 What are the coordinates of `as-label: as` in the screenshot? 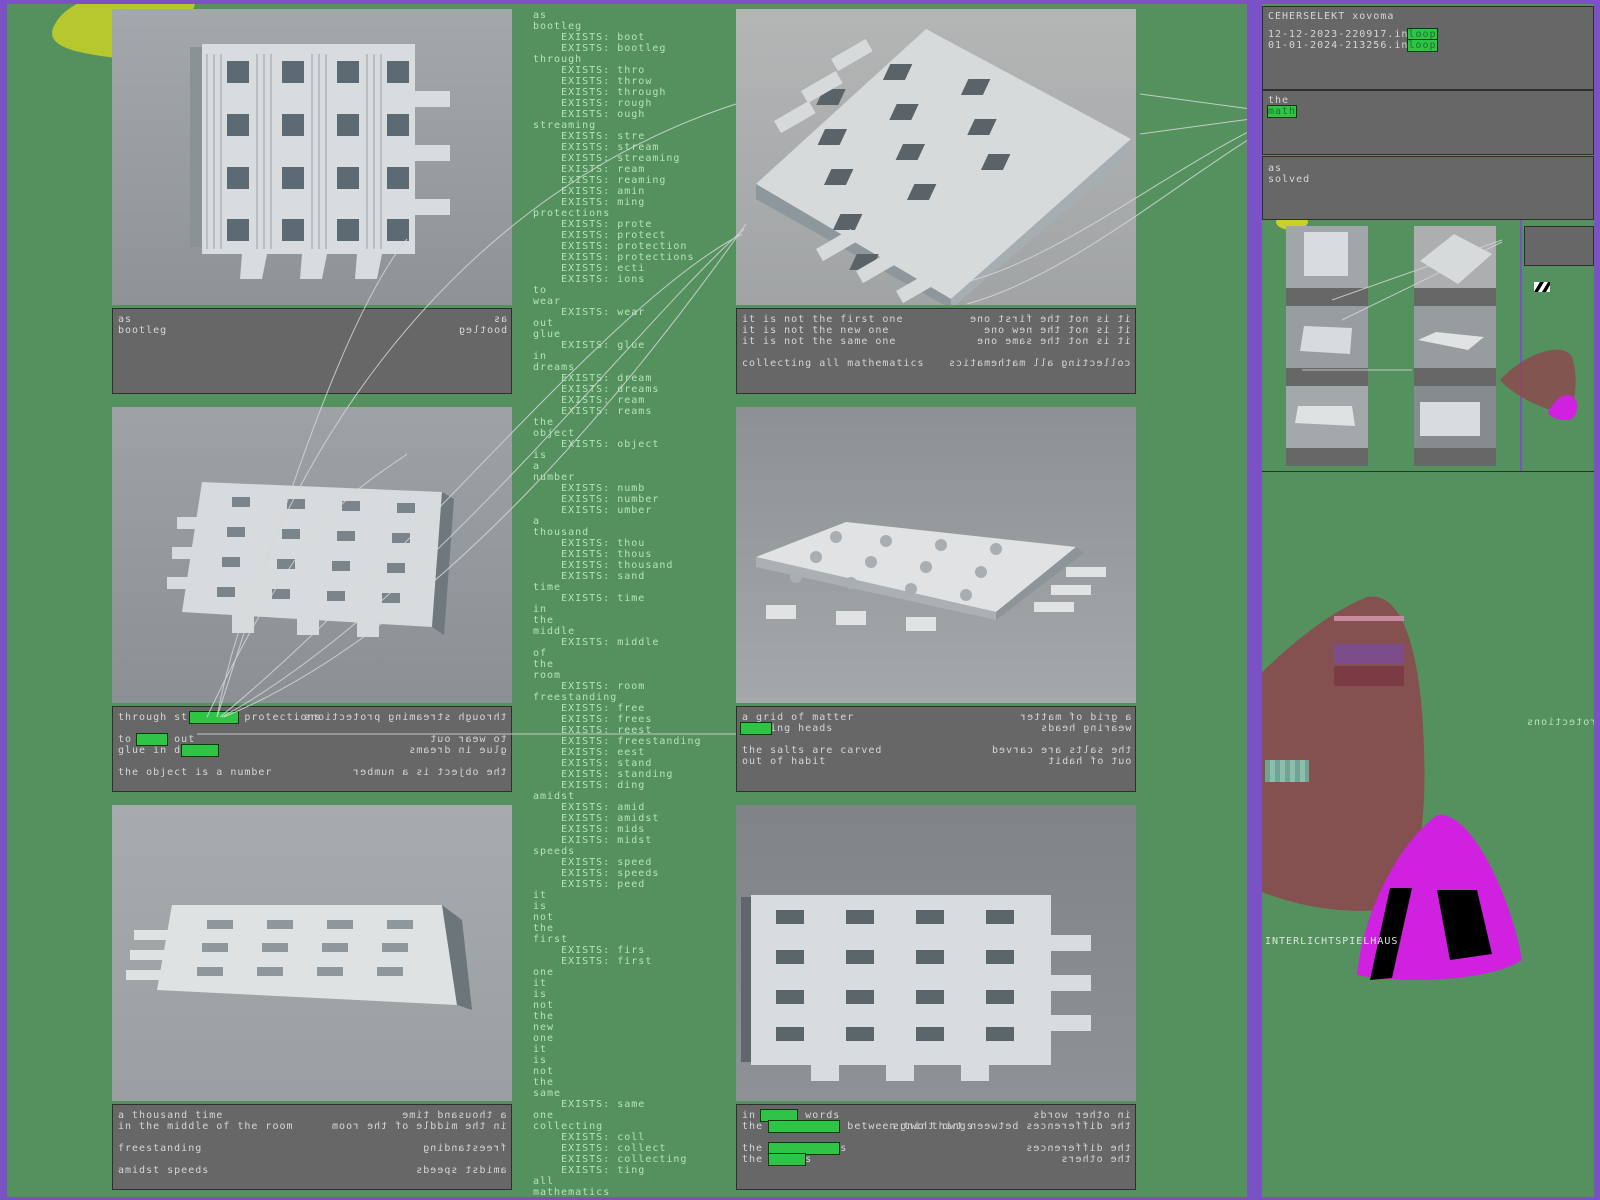 It's located at (1275, 168).